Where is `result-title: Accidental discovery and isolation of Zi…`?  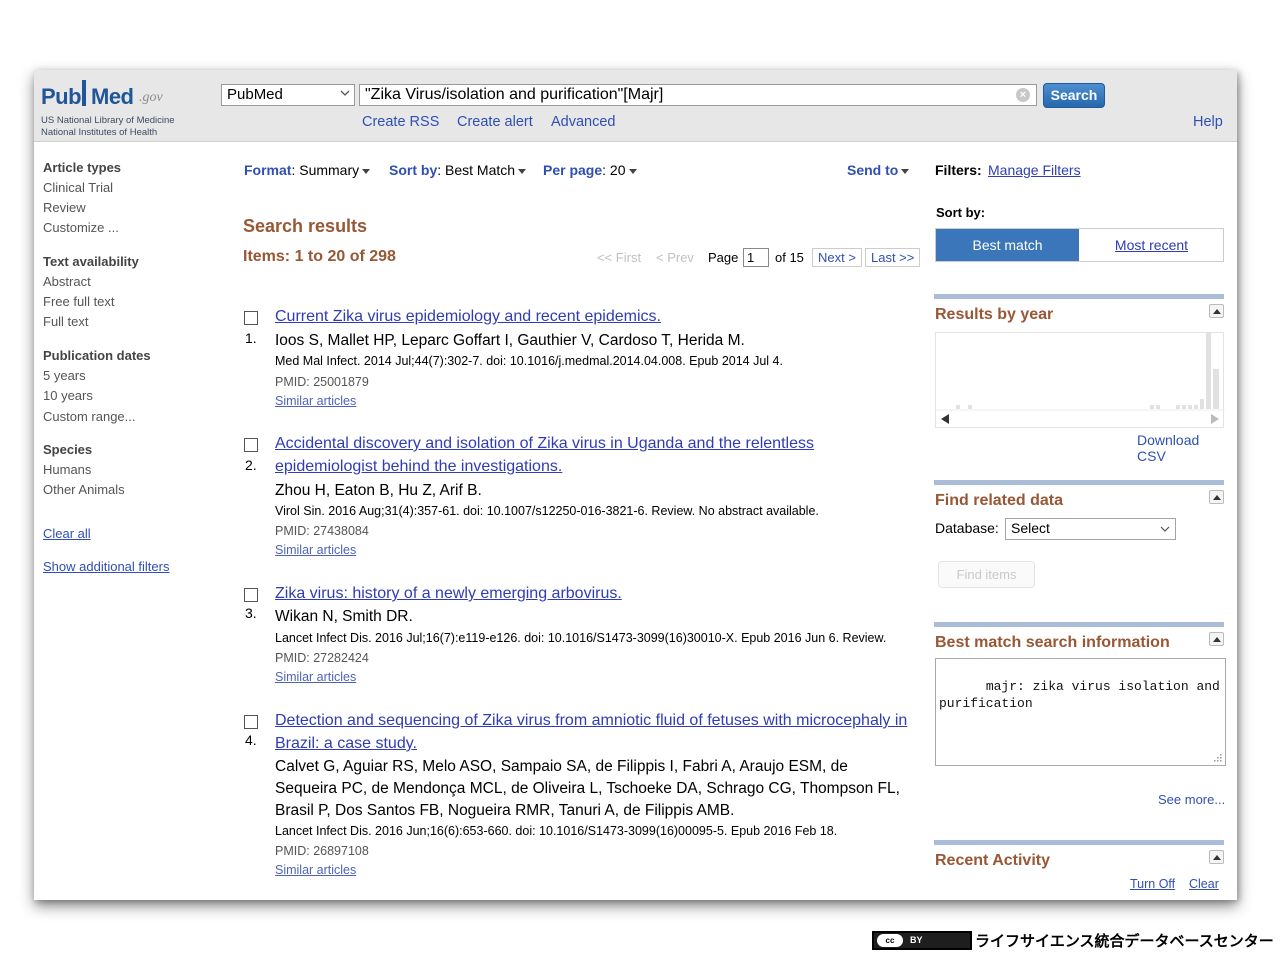 result-title: Accidental discovery and isolation of Zi… is located at coordinates (544, 444).